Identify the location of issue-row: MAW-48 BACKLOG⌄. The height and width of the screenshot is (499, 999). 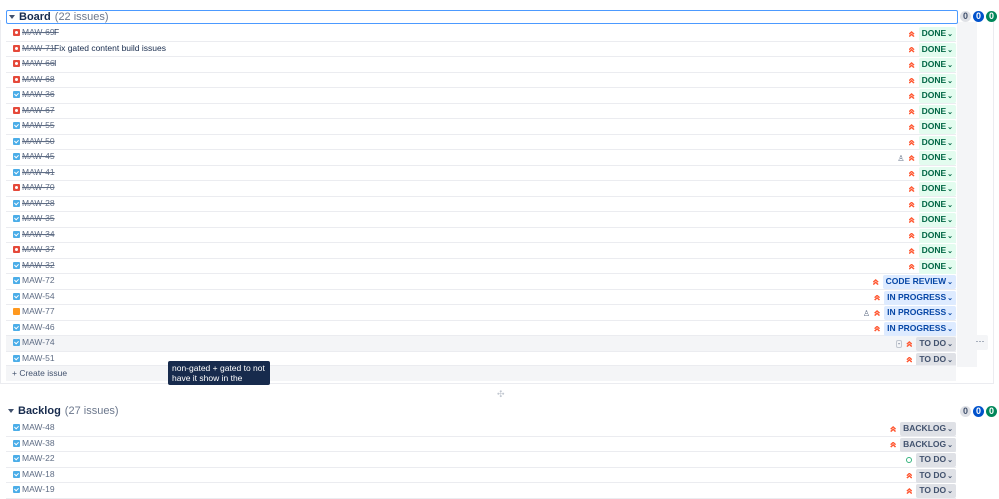
(481, 429).